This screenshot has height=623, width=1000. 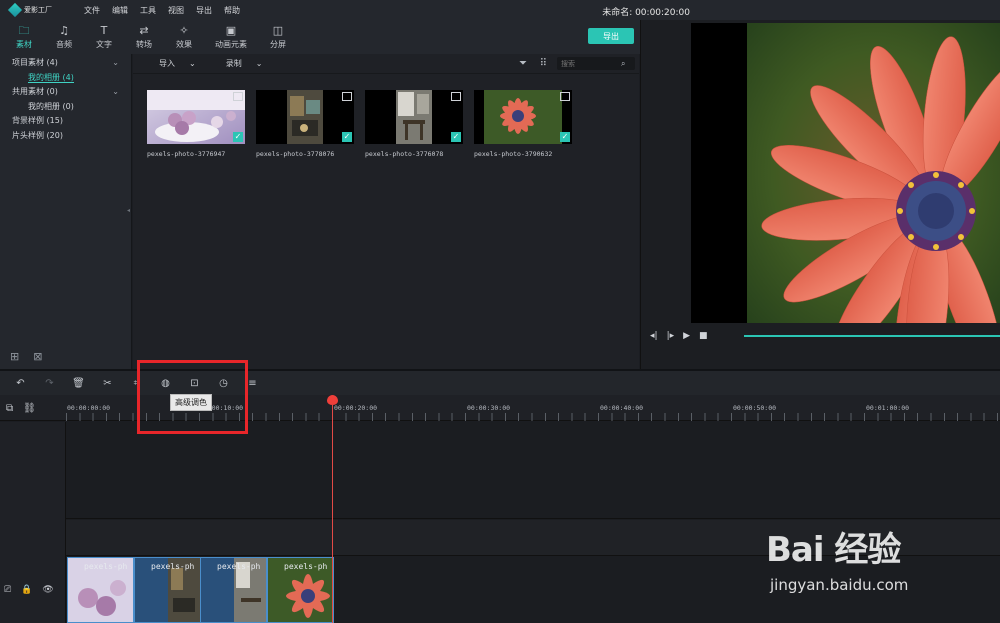 What do you see at coordinates (148, 10) in the screenshot?
I see `menu-tools: 工具` at bounding box center [148, 10].